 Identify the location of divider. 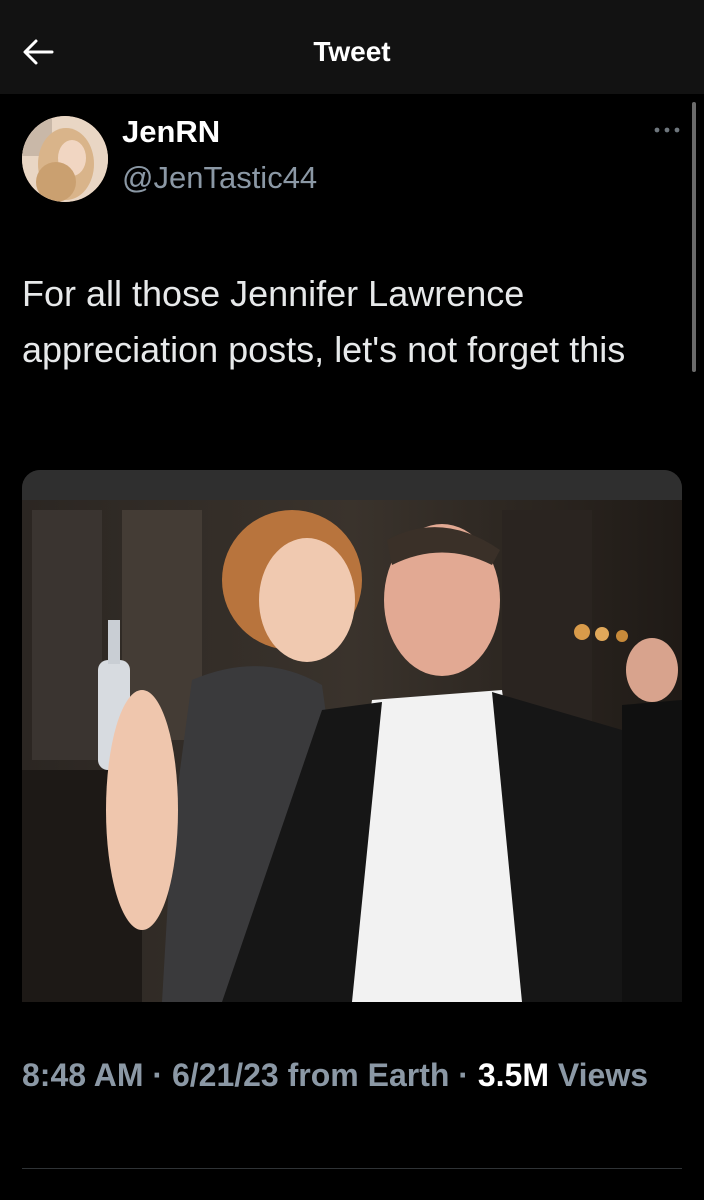
(352, 1168).